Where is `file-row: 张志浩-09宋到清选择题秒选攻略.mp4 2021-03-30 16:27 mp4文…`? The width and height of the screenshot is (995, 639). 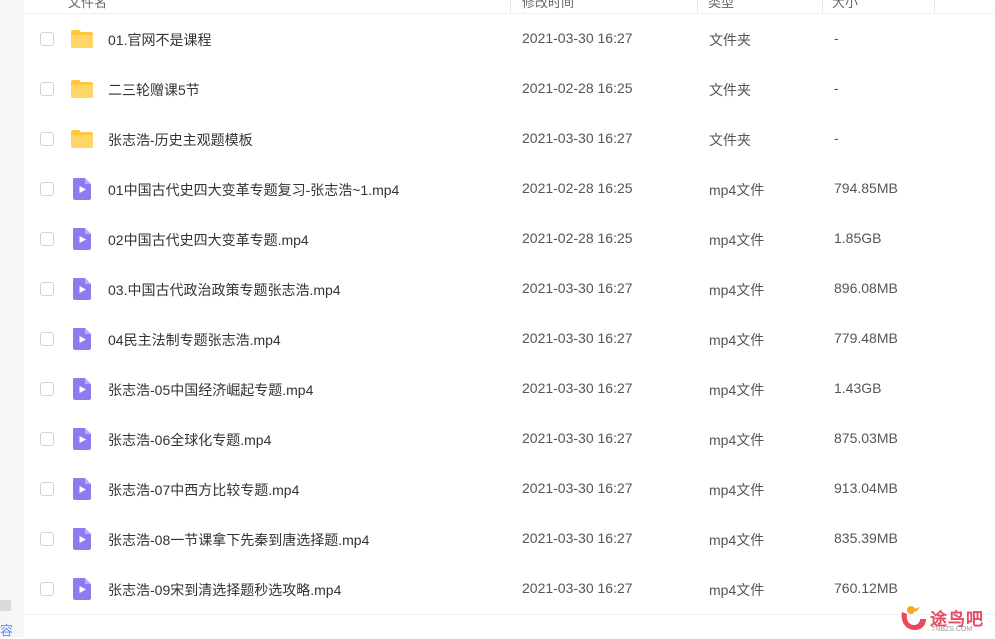 file-row: 张志浩-09宋到清选择题秒选攻略.mp4 2021-03-30 16:27 mp4文… is located at coordinates (509, 589).